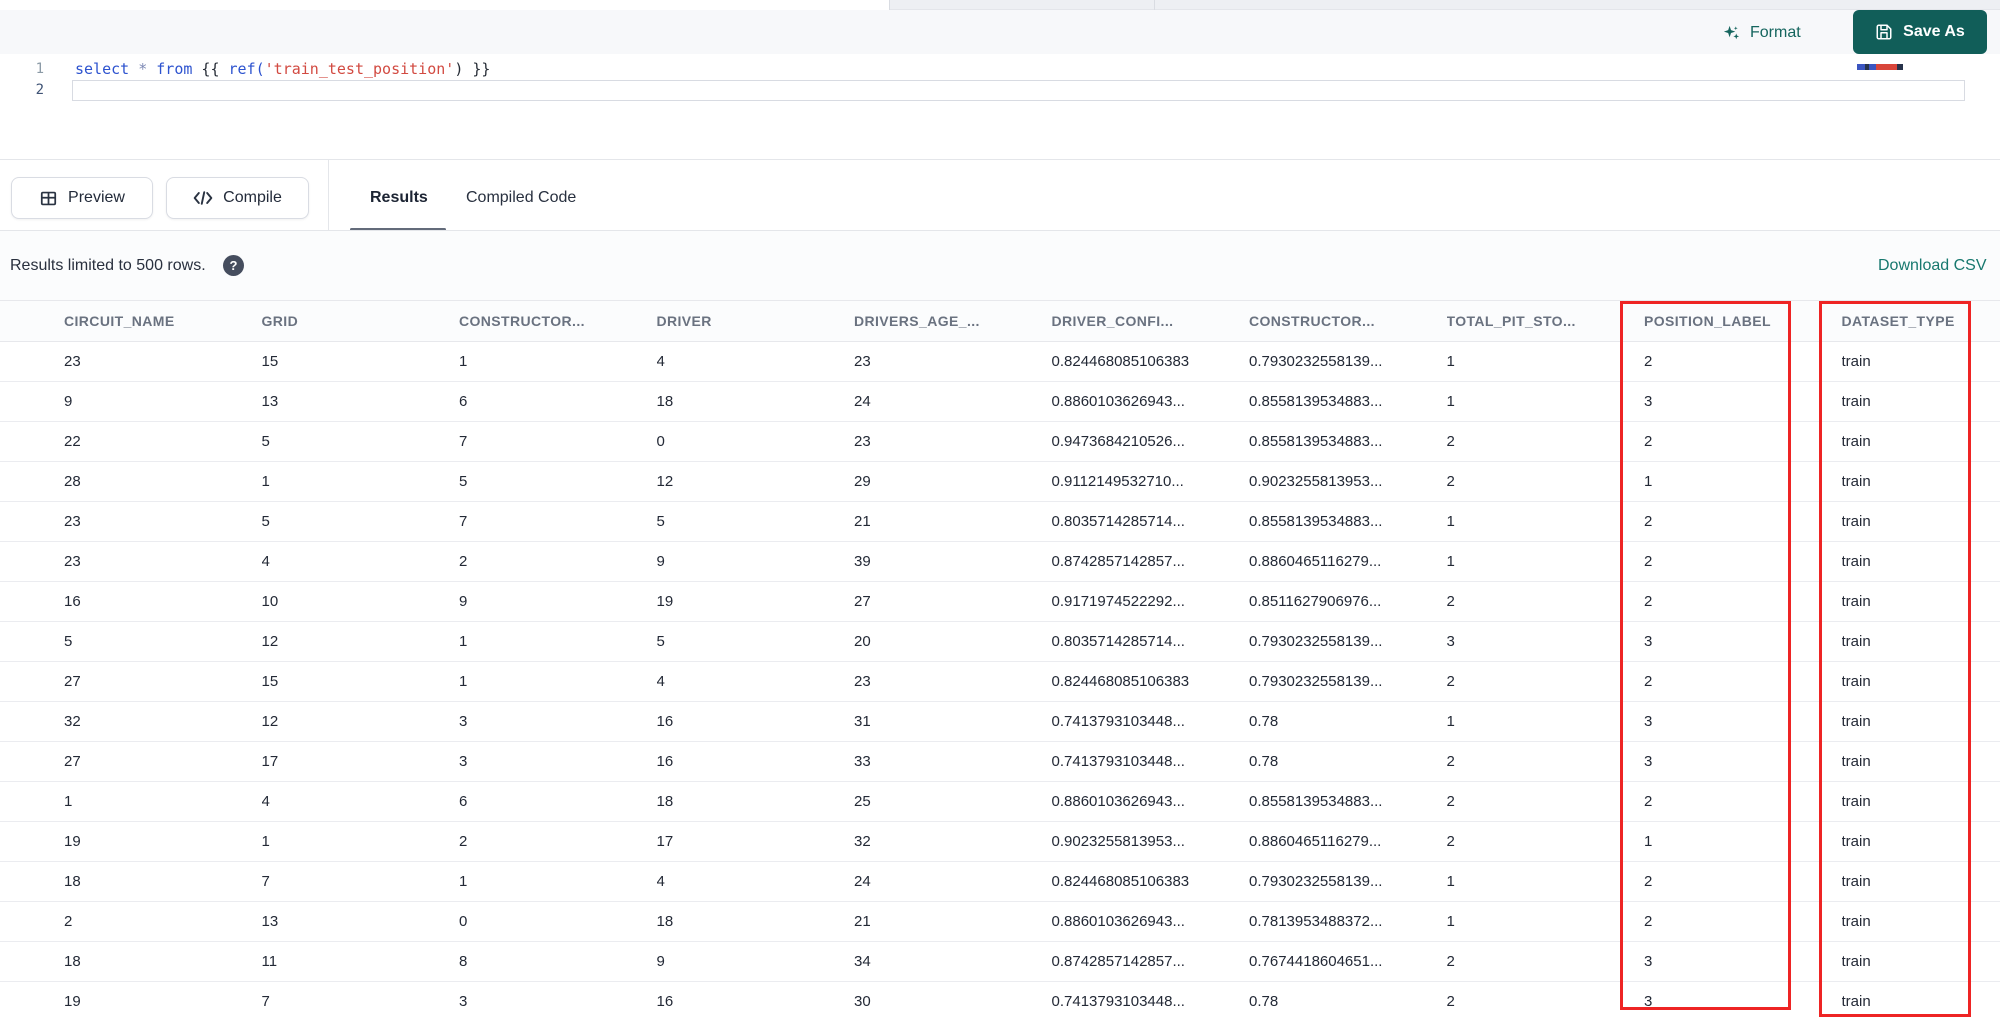  I want to click on save-as-label: Save As, so click(1934, 31).